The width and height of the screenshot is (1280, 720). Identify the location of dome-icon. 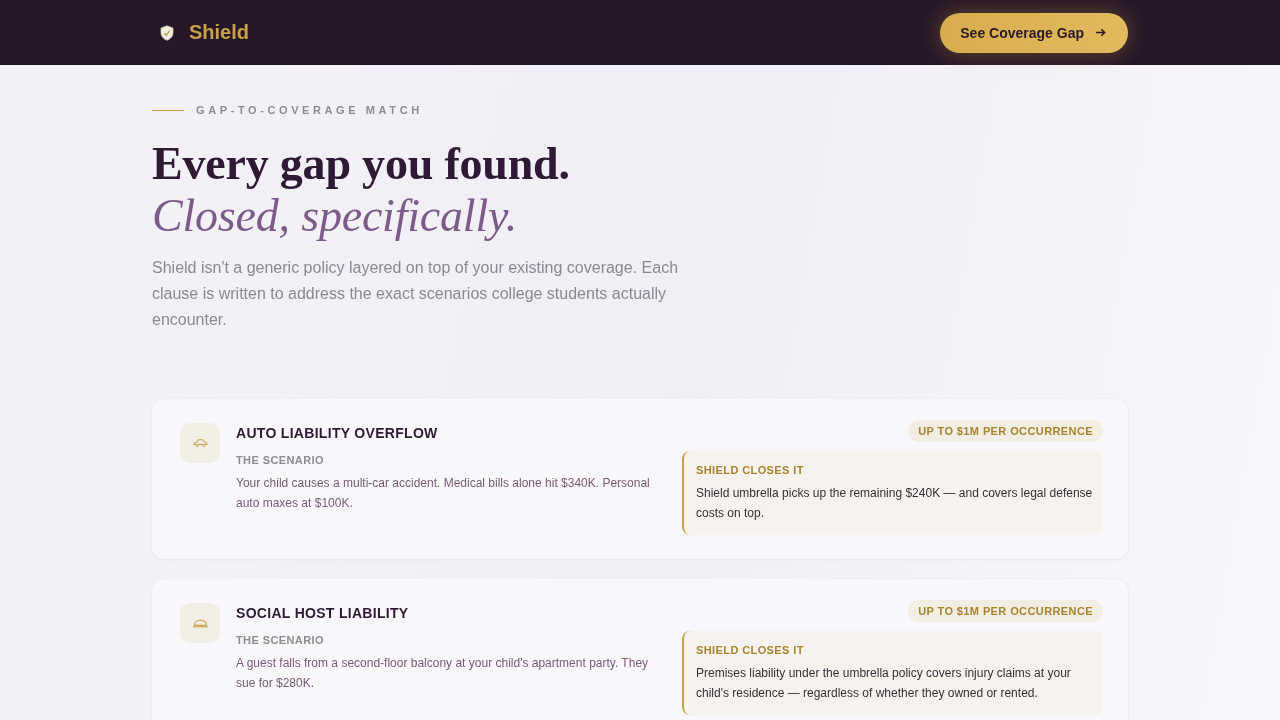
(200, 623).